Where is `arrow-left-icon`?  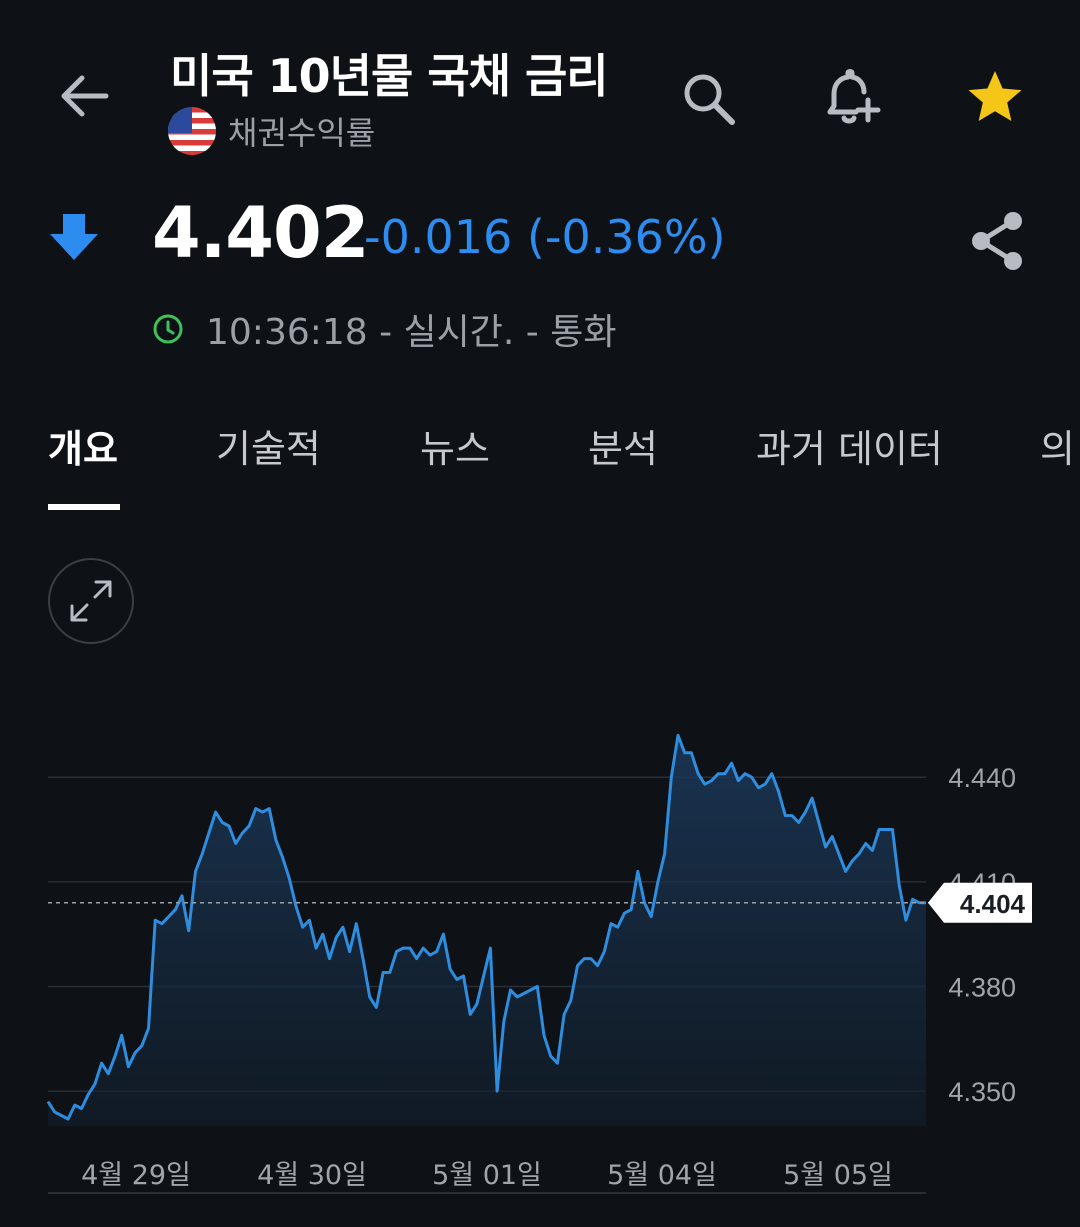 arrow-left-icon is located at coordinates (85, 96).